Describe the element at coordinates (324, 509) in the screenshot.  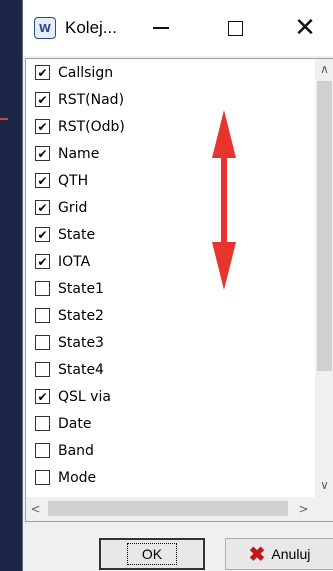
I see `scroll-corner` at that location.